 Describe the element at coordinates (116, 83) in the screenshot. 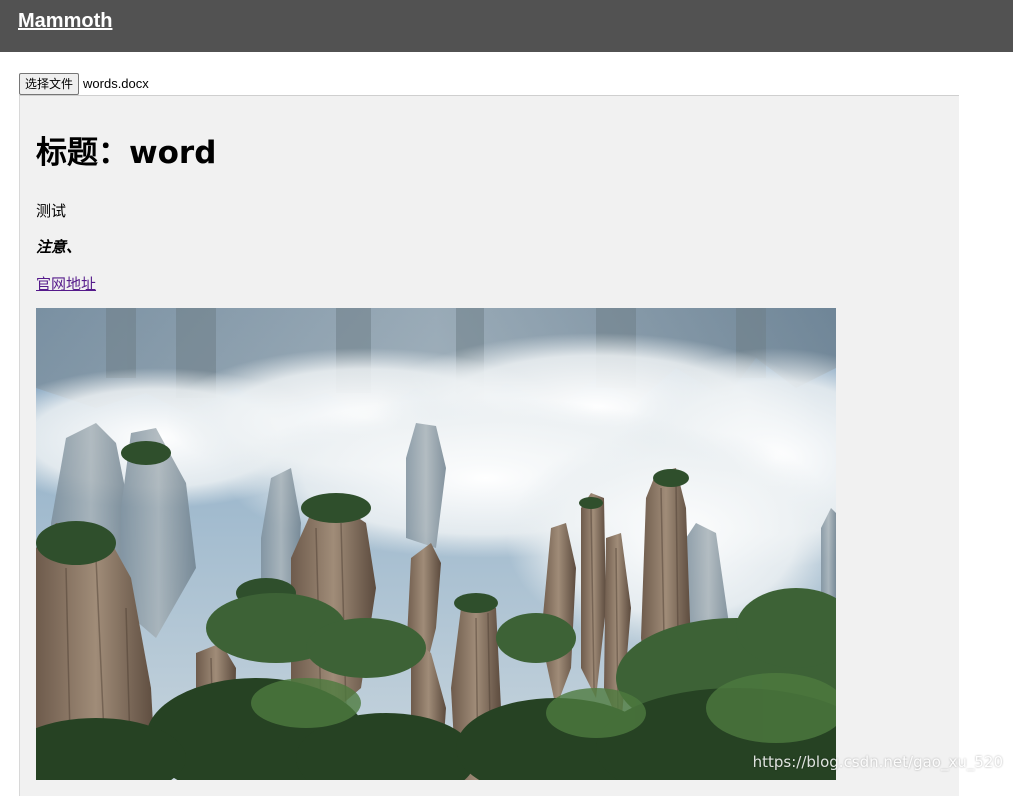

I see `selected-file-name: words.docx` at that location.